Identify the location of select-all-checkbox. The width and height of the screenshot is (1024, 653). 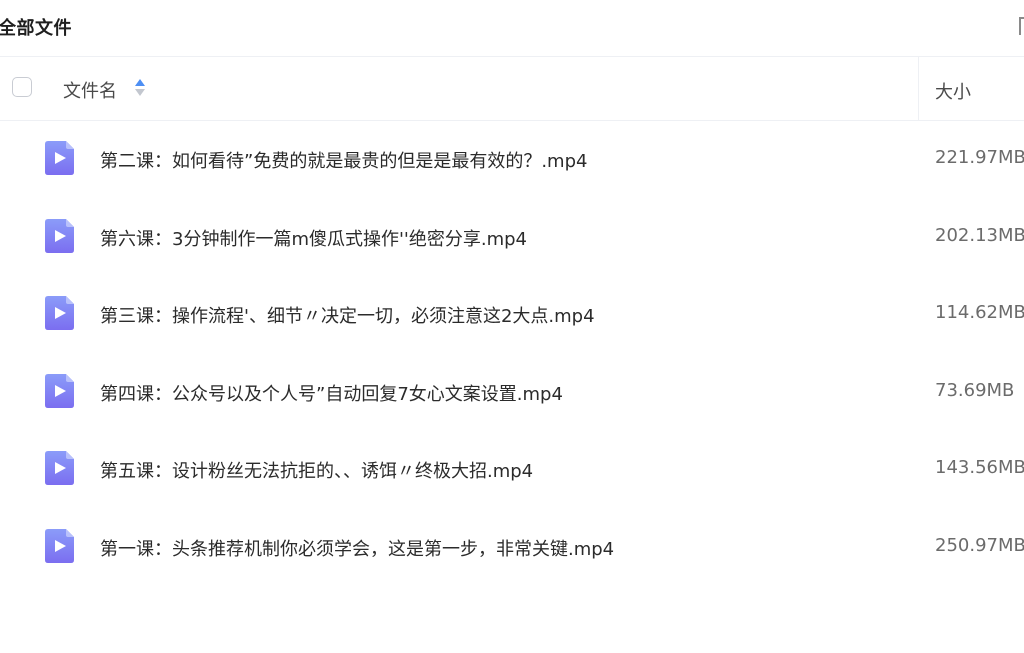
(22, 87).